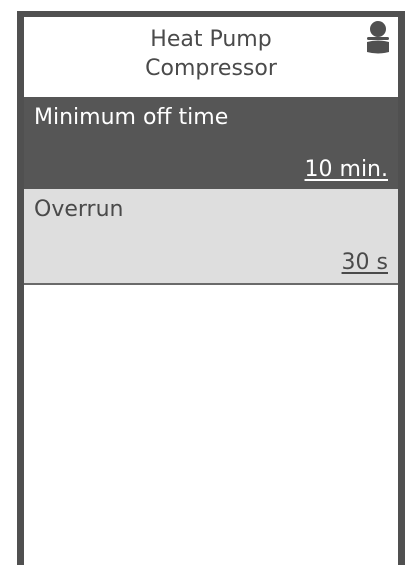 This screenshot has width=414, height=565. I want to click on parameter-label: Overrun, so click(79, 209).